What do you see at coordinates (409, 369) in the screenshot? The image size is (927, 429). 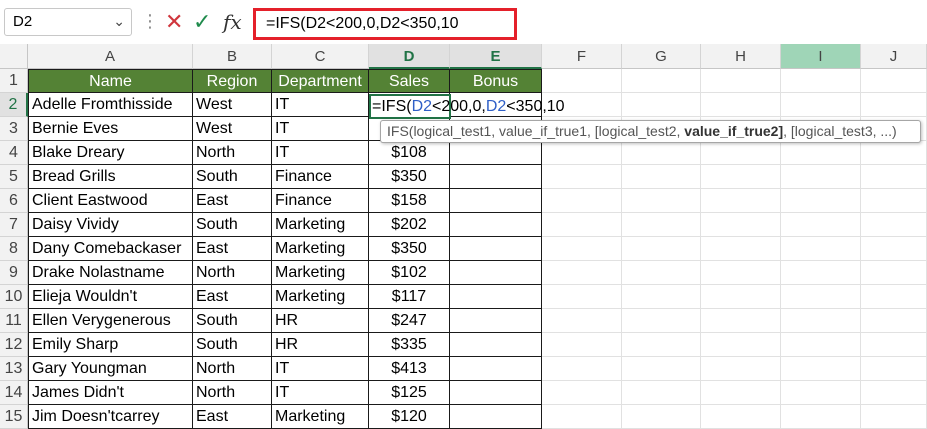 I see `table-cell: $413` at bounding box center [409, 369].